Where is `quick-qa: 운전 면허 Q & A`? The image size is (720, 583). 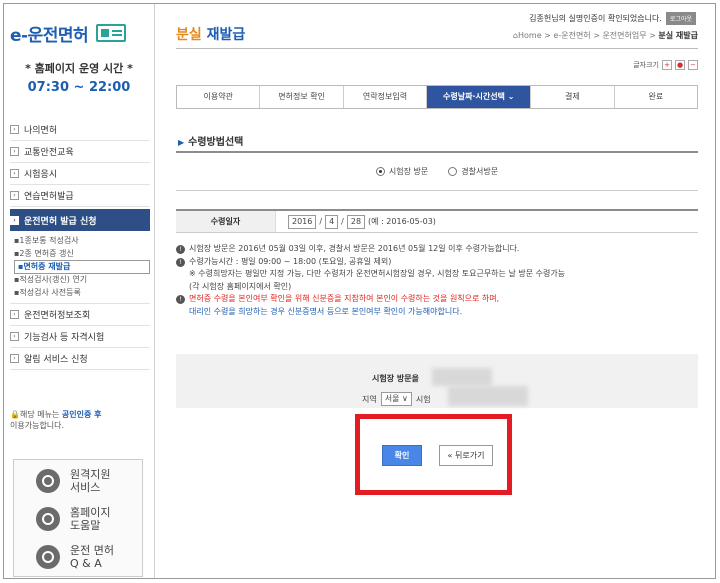
quick-qa: 운전 면허 Q & A is located at coordinates (79, 557).